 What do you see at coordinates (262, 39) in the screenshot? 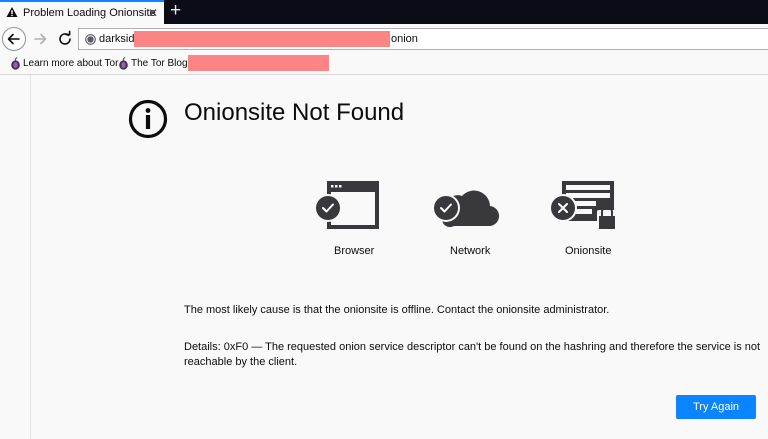
I see `url-redaction` at bounding box center [262, 39].